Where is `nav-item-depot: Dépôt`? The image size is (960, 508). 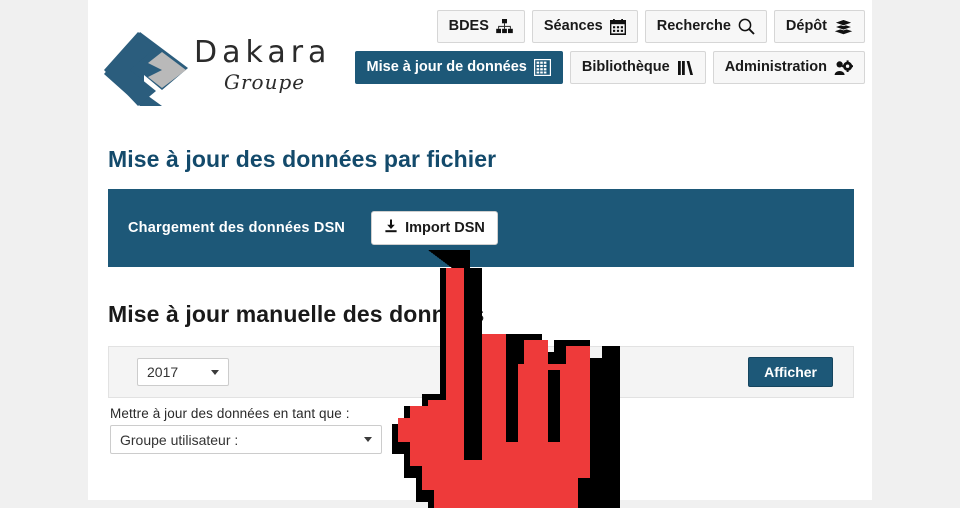 nav-item-depot: Dépôt is located at coordinates (819, 26).